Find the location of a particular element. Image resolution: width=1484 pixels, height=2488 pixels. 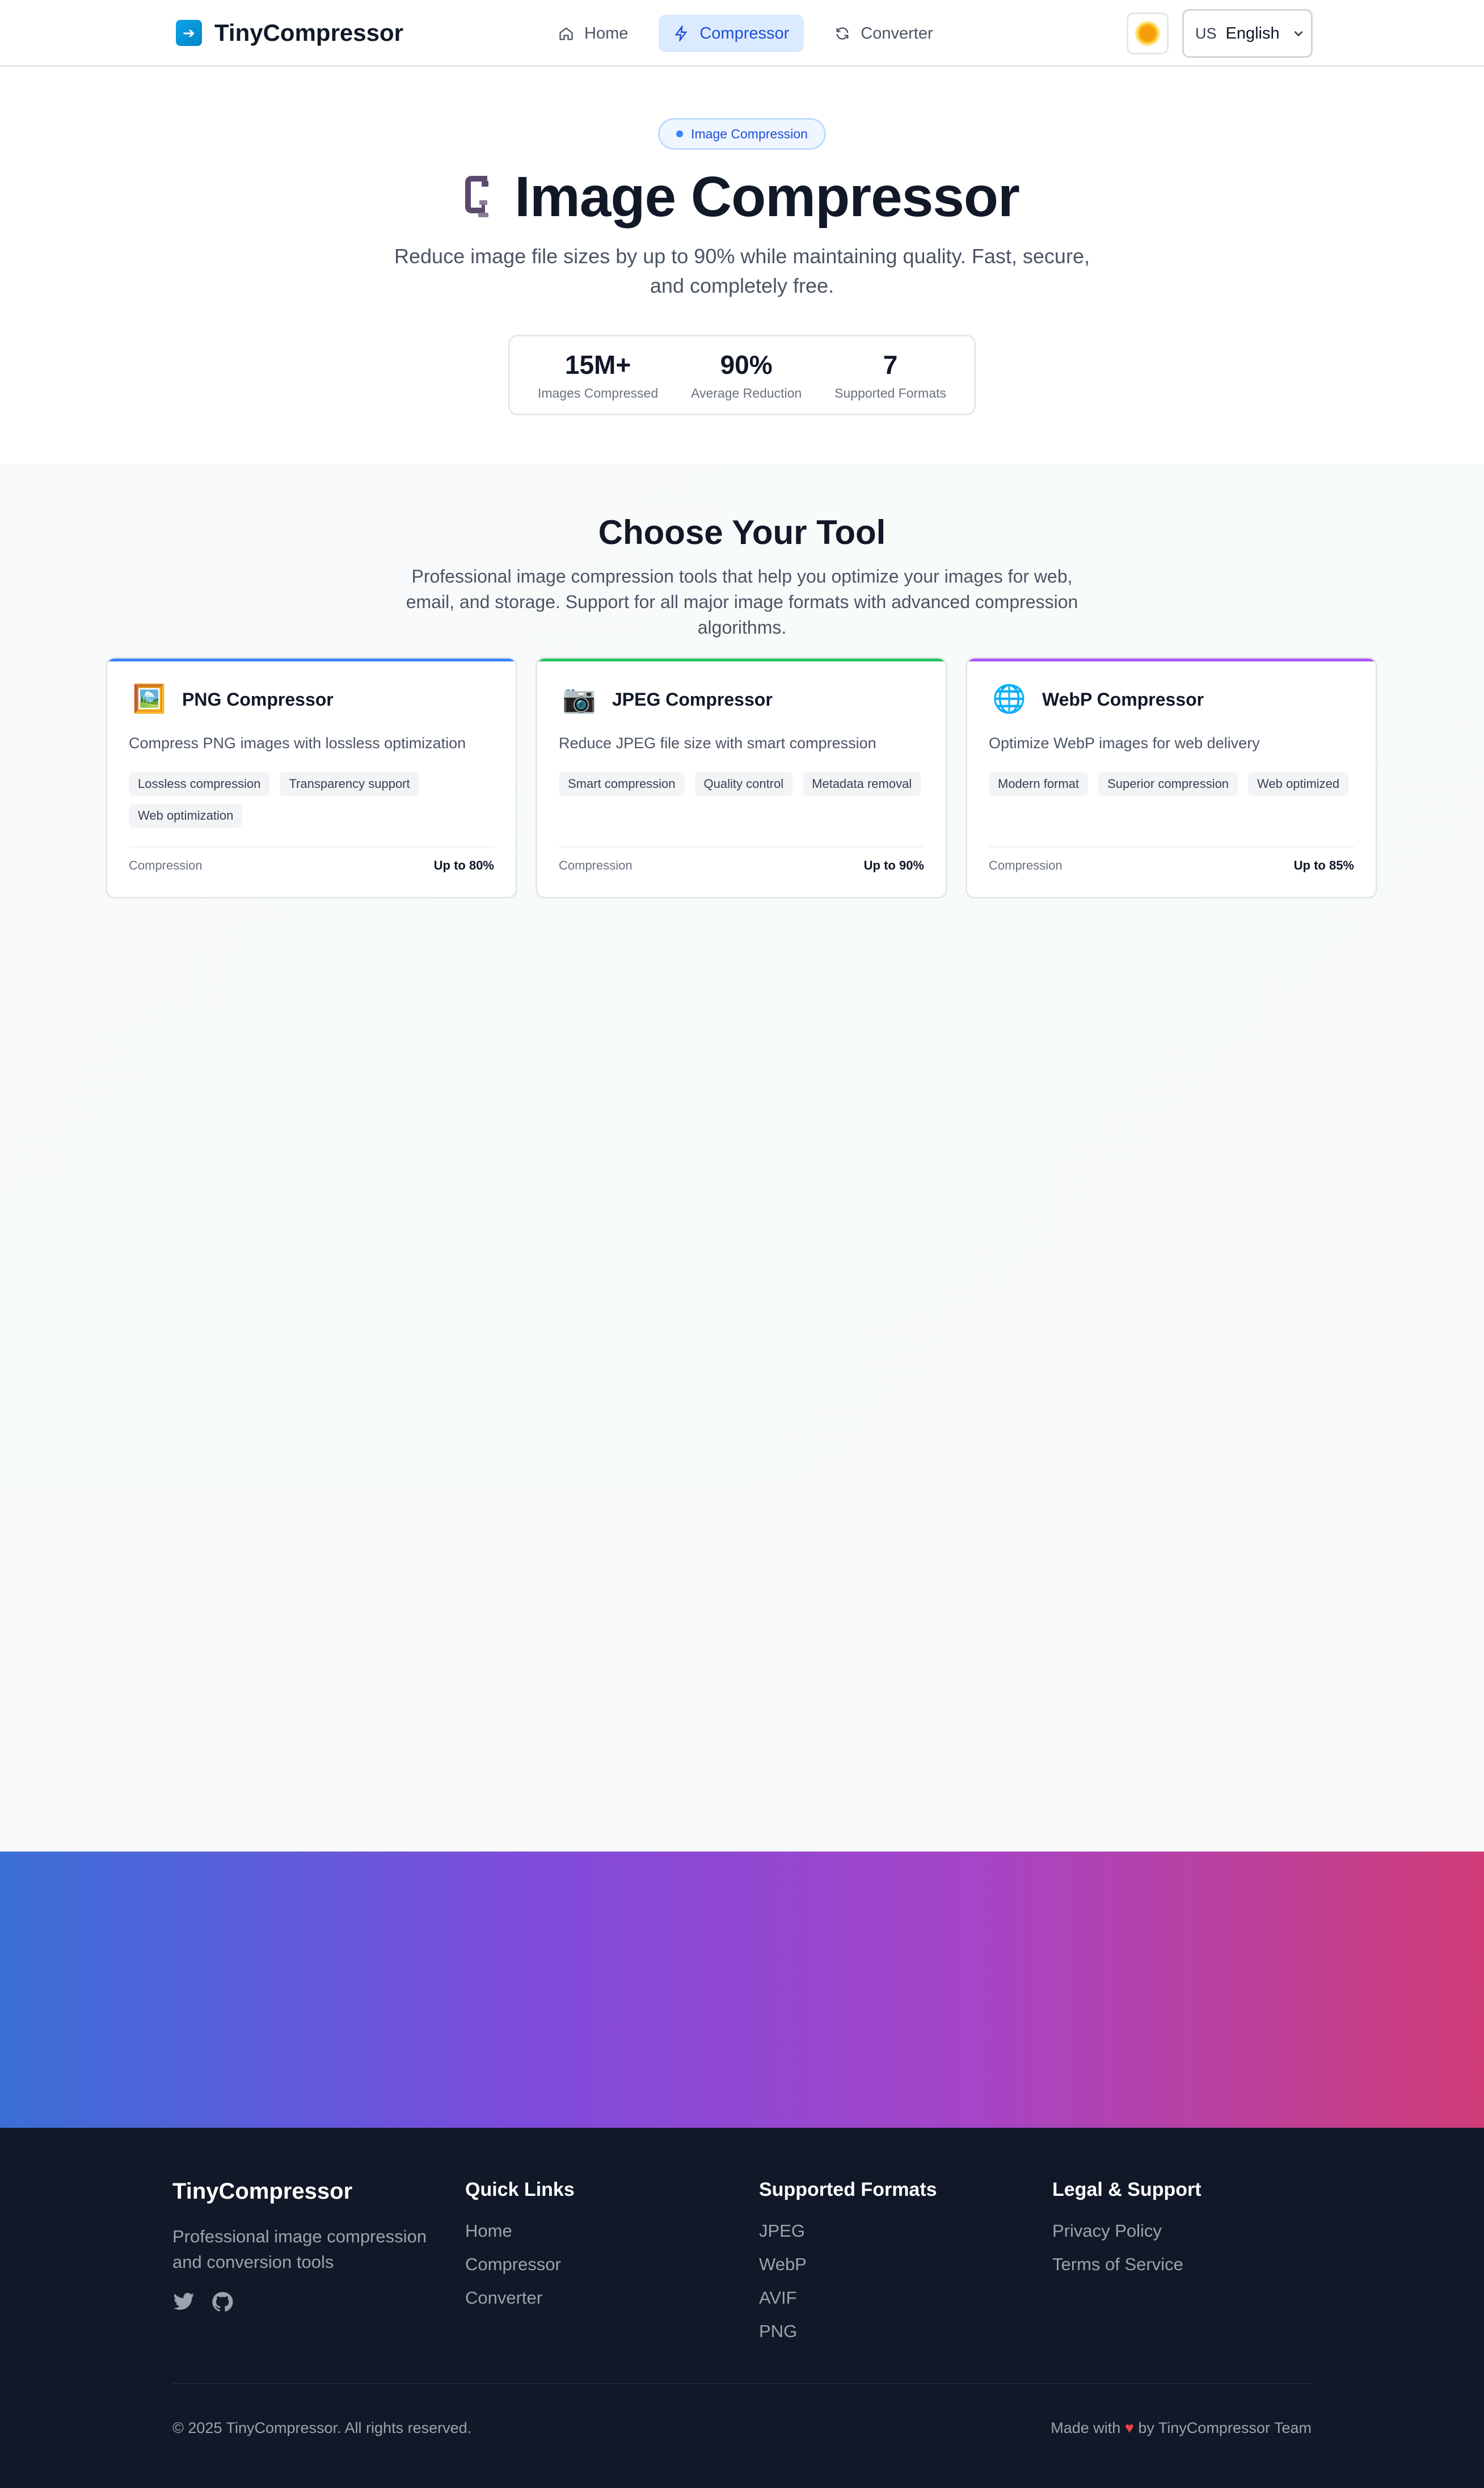

made-with-text: Made with ♥ by TinyCompressor Team is located at coordinates (1181, 2428).